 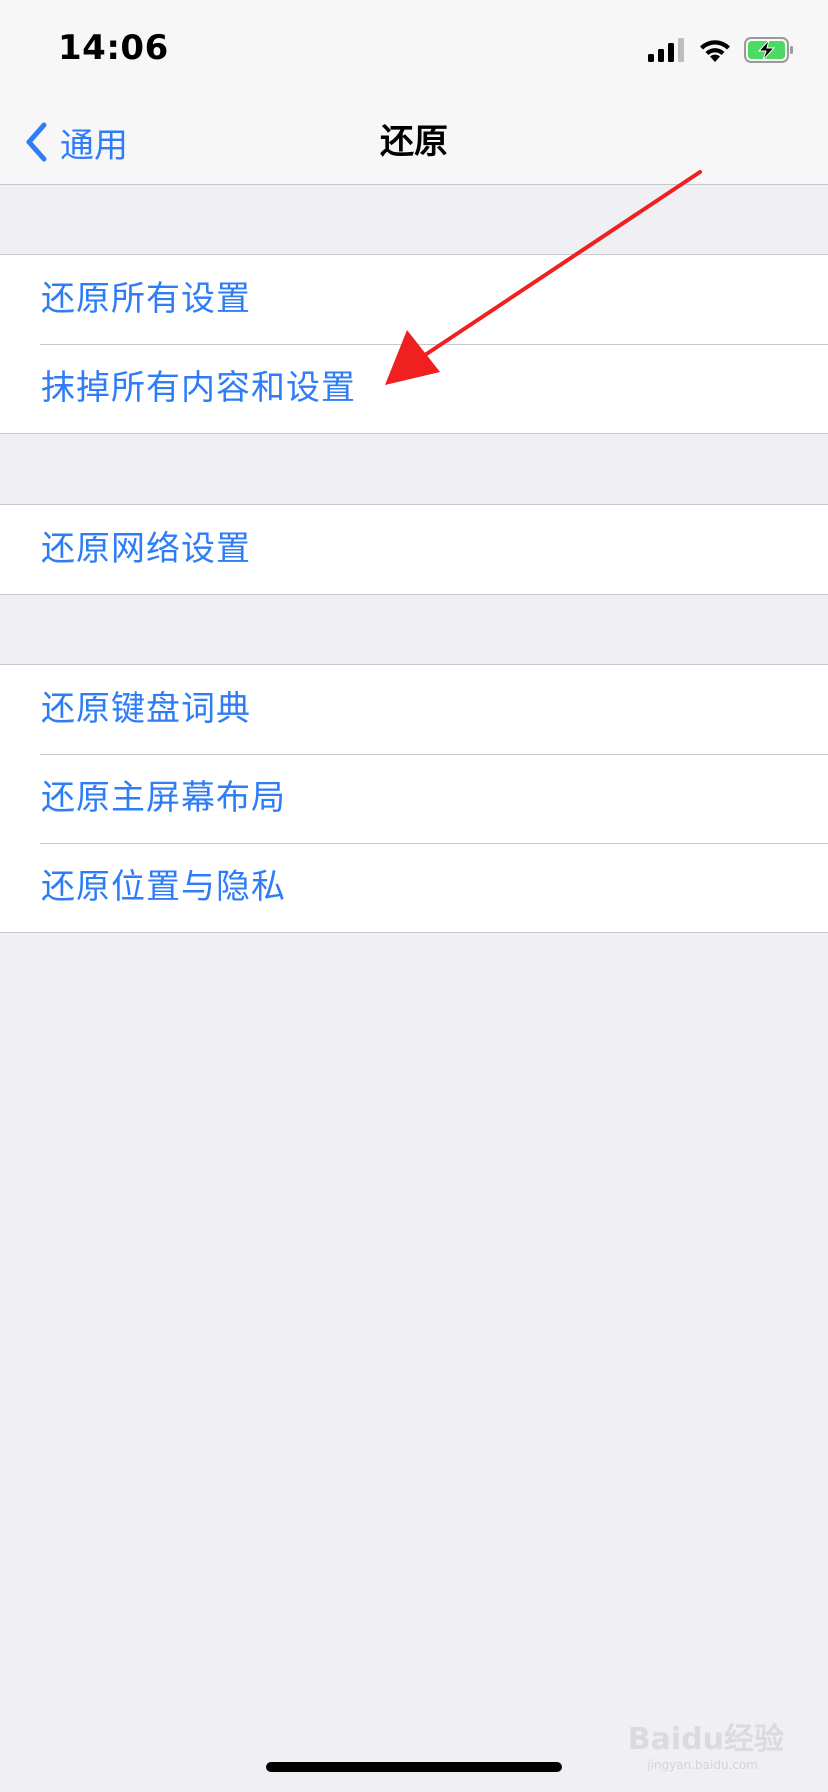 I want to click on watermark-url: jingyan.baidu.com, so click(x=702, y=1765).